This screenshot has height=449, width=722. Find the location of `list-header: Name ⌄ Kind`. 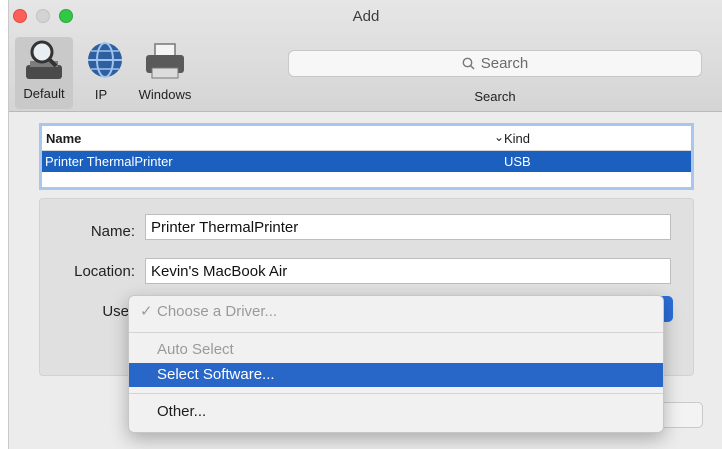

list-header: Name ⌄ Kind is located at coordinates (366, 138).